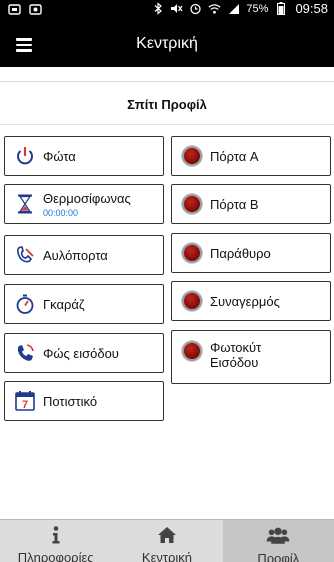  I want to click on tile-alarm: Συναγερμός, so click(251, 301).